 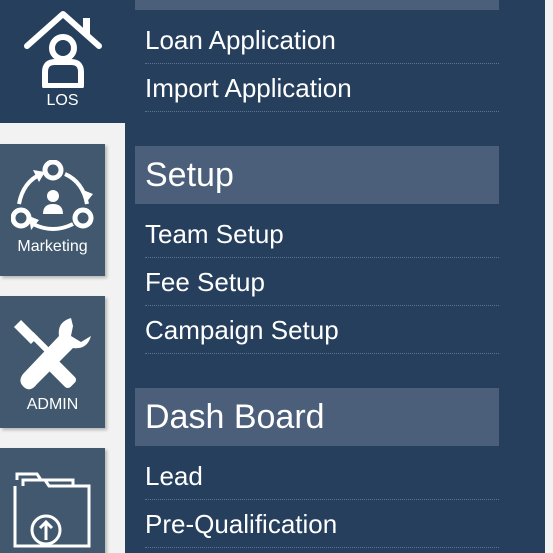 What do you see at coordinates (240, 40) in the screenshot?
I see `menu-item-label: Loan Application` at bounding box center [240, 40].